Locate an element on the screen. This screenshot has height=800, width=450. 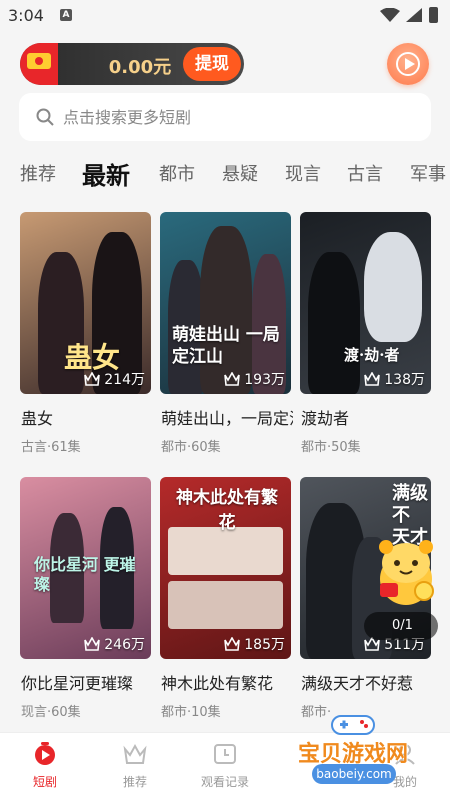
poster-title: 渡·劫·者 is located at coordinates (372, 355).